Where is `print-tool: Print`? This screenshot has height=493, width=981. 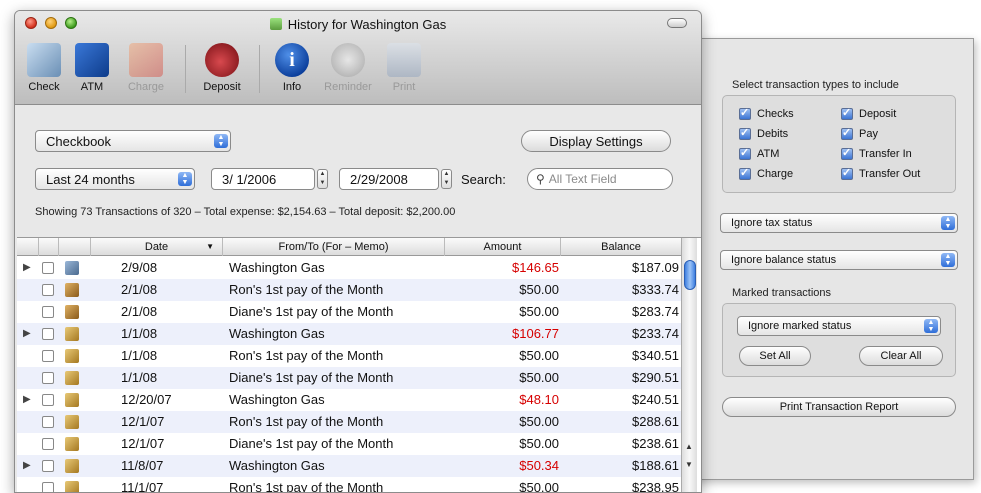 print-tool: Print is located at coordinates (404, 68).